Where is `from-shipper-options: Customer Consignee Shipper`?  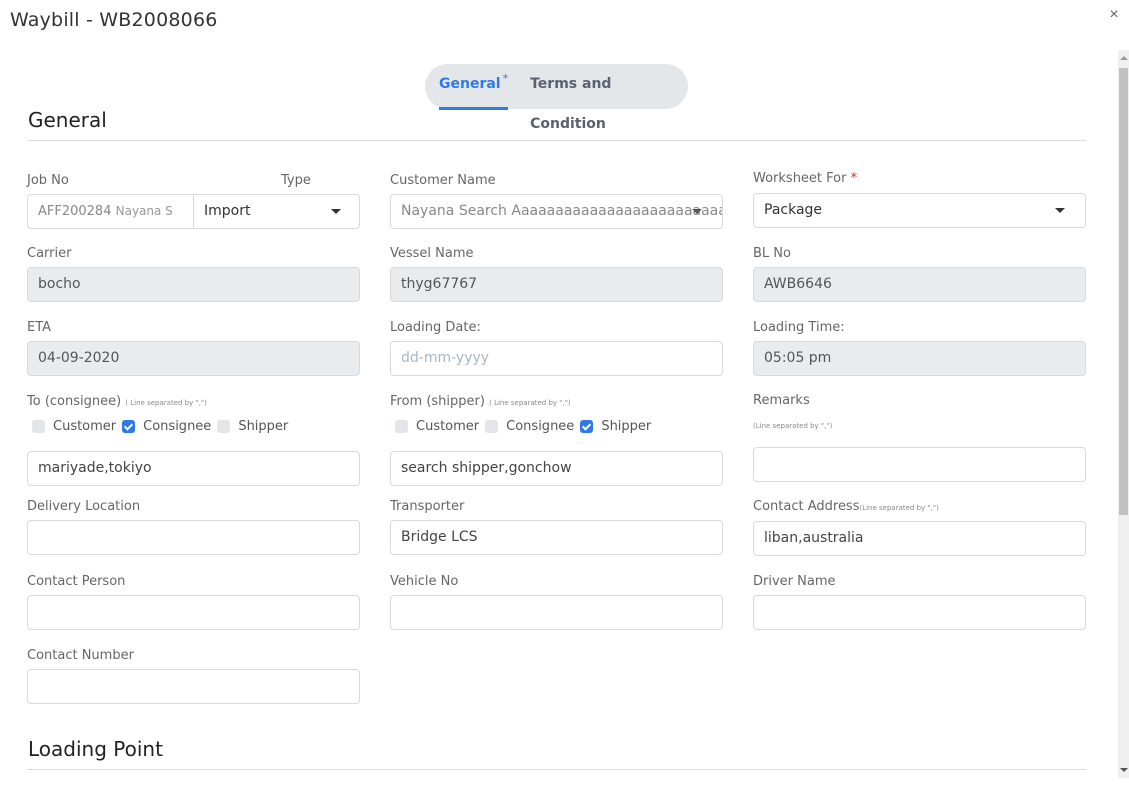 from-shipper-options: Customer Consignee Shipper is located at coordinates (526, 426).